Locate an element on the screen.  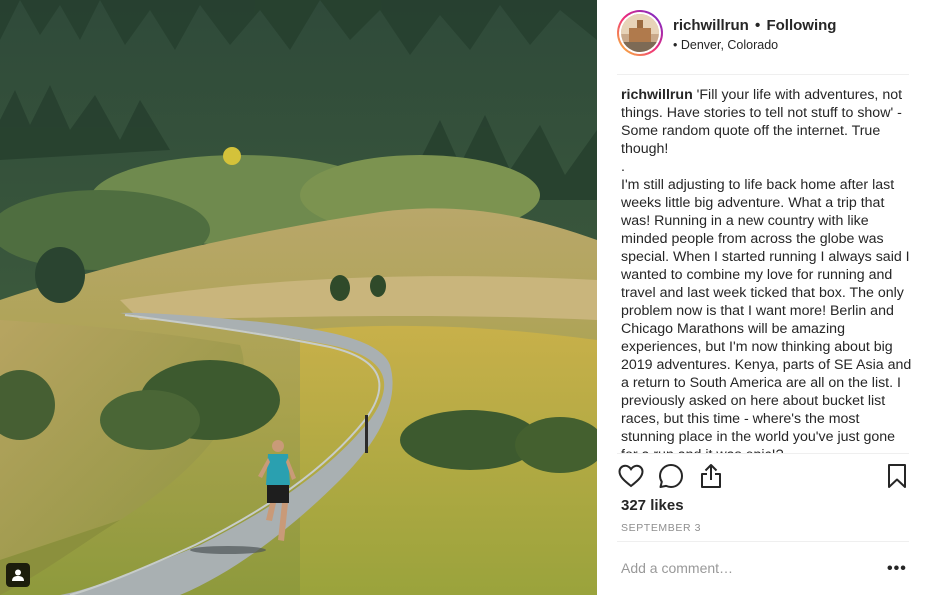
save-button is located at coordinates (897, 476).